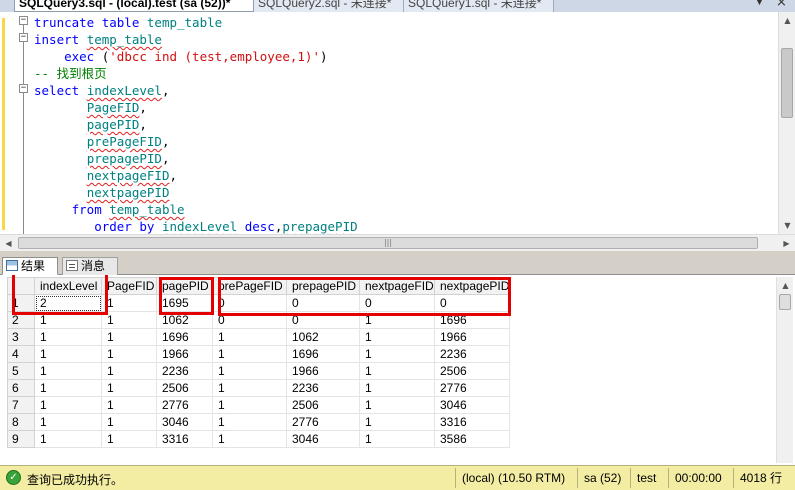 The image size is (795, 490). I want to click on table-row: 4 1 1 1966 1 1696 1 2236, so click(259, 354).